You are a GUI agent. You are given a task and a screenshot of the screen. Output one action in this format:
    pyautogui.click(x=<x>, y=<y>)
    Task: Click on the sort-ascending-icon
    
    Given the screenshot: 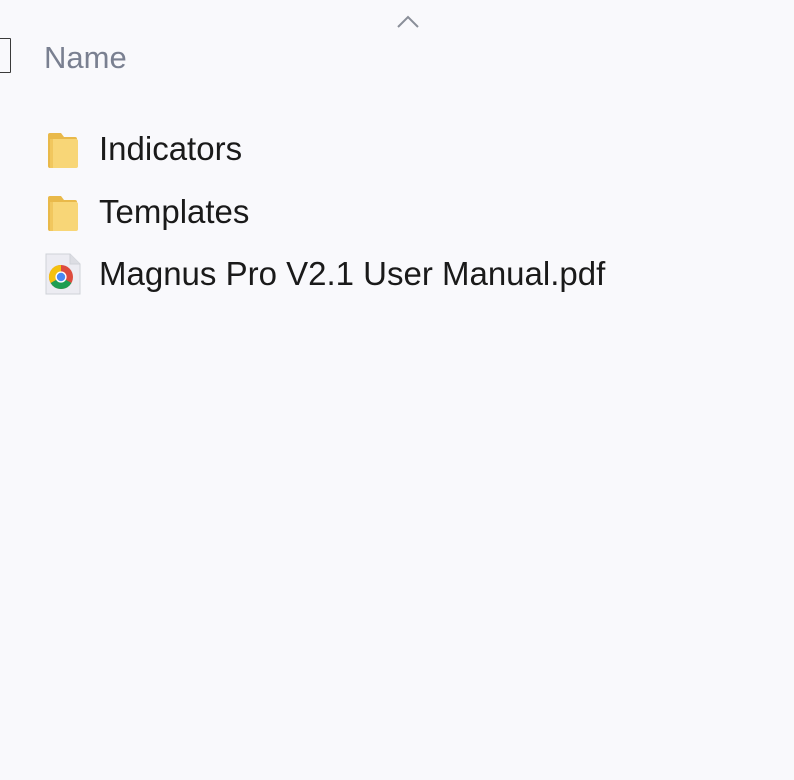 What is the action you would take?
    pyautogui.click(x=408, y=22)
    